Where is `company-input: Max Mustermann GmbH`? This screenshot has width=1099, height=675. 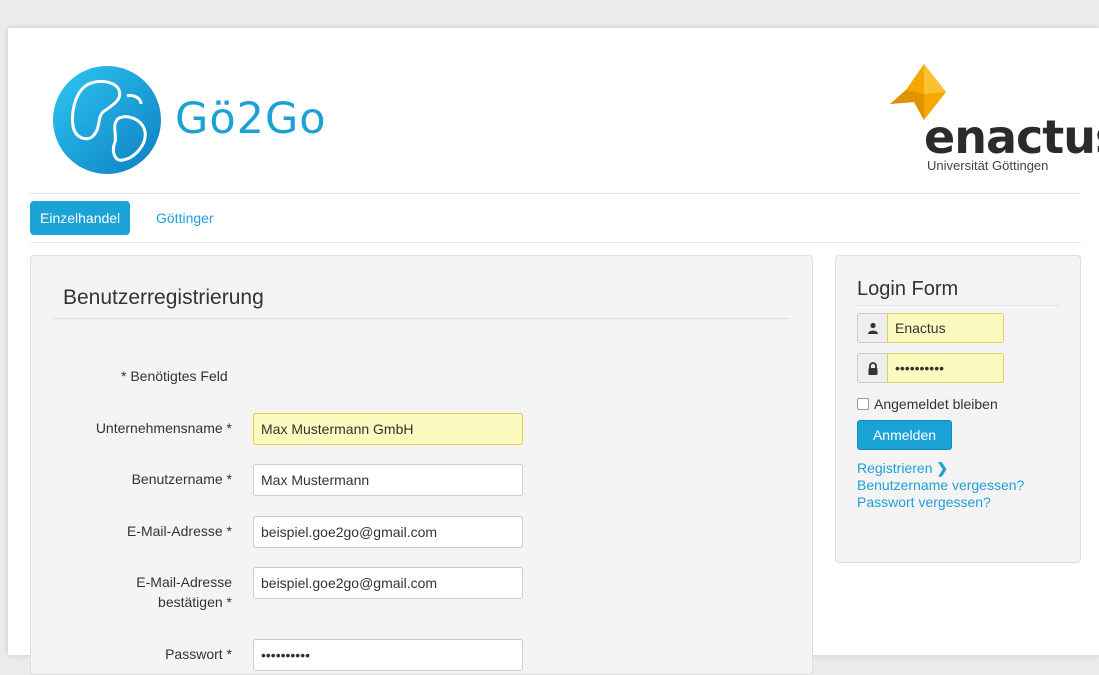 company-input: Max Mustermann GmbH is located at coordinates (388, 429).